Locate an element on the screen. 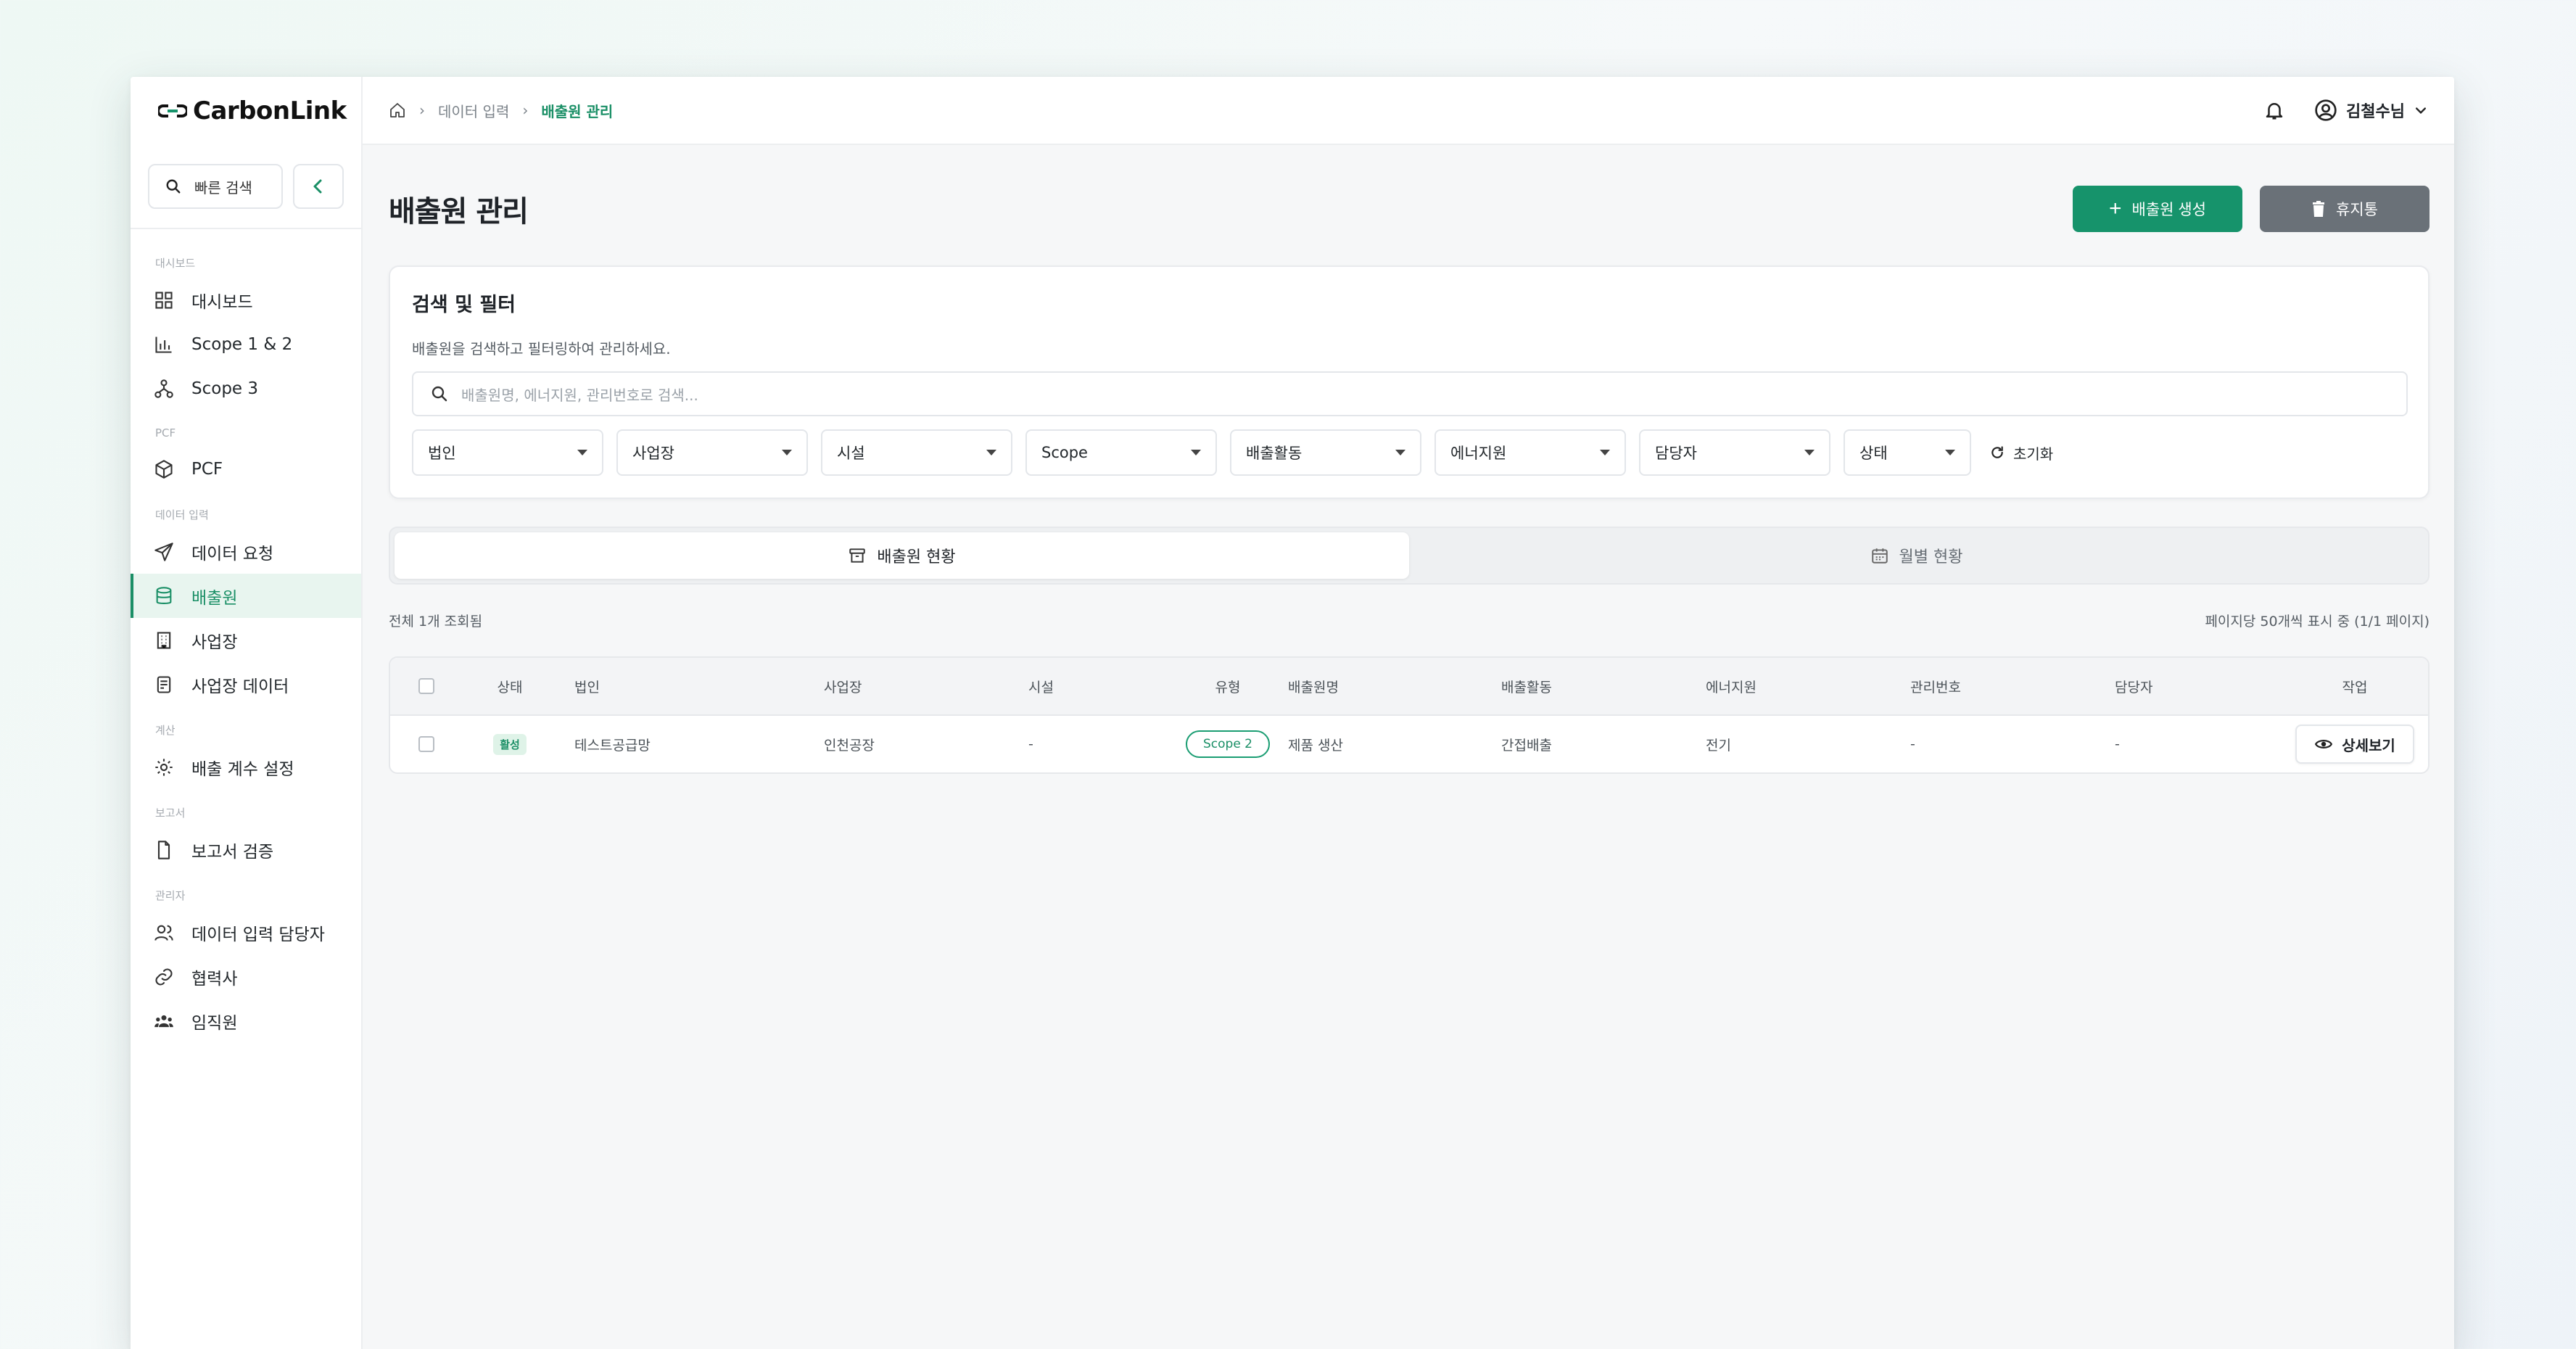 The height and width of the screenshot is (1349, 2576). filter-facility-select: 시설 is located at coordinates (916, 452).